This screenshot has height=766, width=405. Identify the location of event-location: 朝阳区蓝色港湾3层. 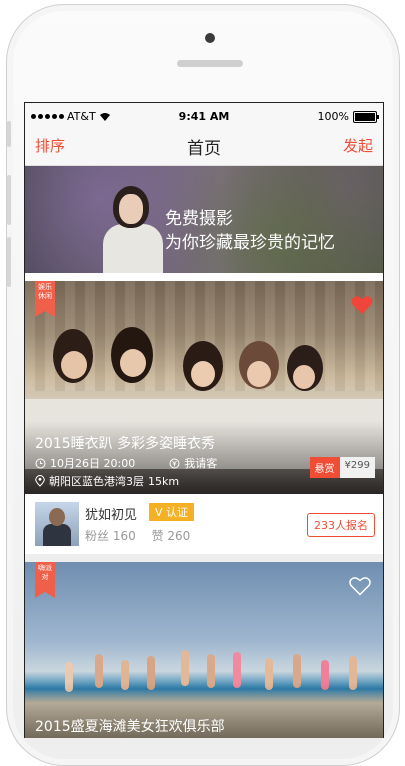
(96, 481).